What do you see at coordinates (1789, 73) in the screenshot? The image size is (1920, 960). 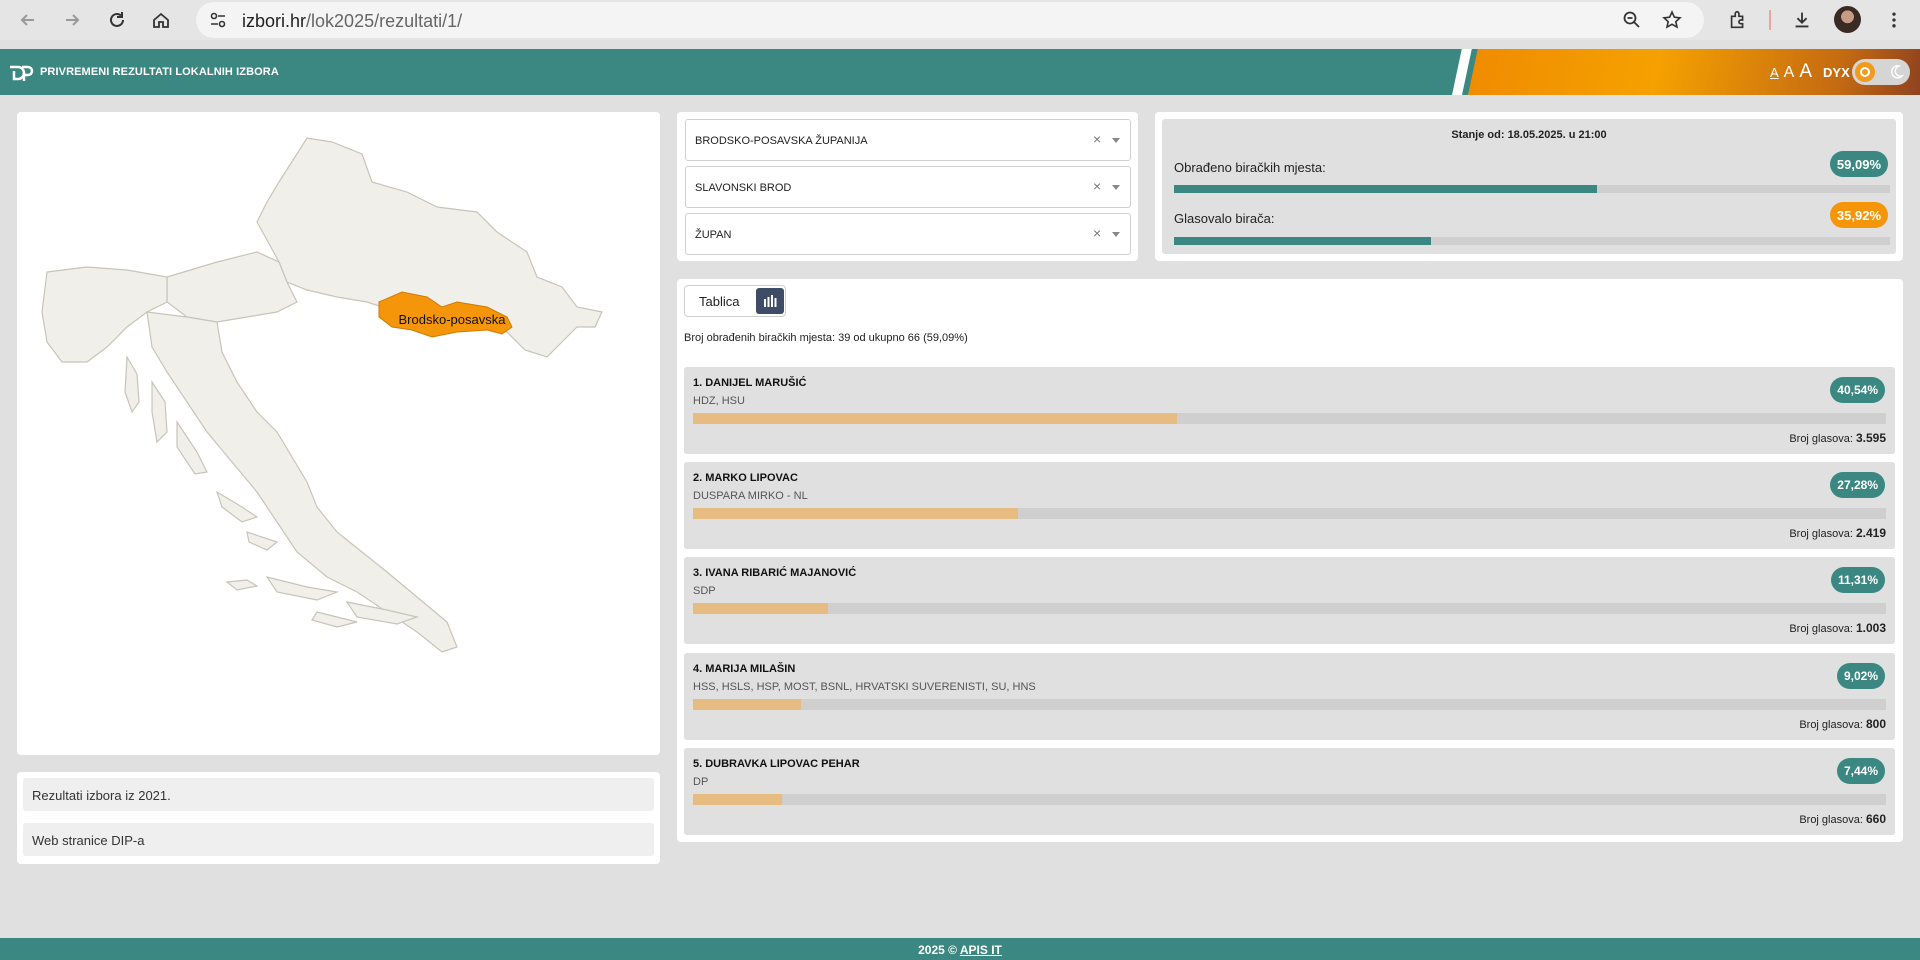 I see `font-medium-button: A` at bounding box center [1789, 73].